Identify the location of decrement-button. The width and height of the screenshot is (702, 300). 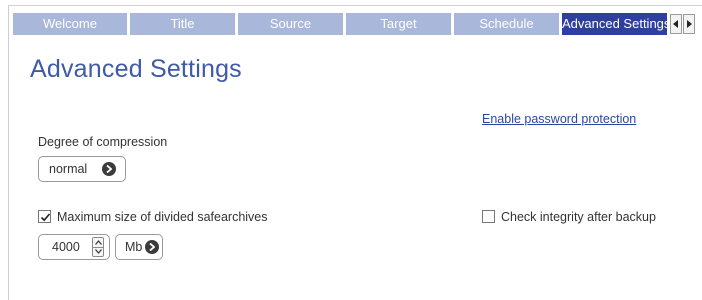
(98, 251).